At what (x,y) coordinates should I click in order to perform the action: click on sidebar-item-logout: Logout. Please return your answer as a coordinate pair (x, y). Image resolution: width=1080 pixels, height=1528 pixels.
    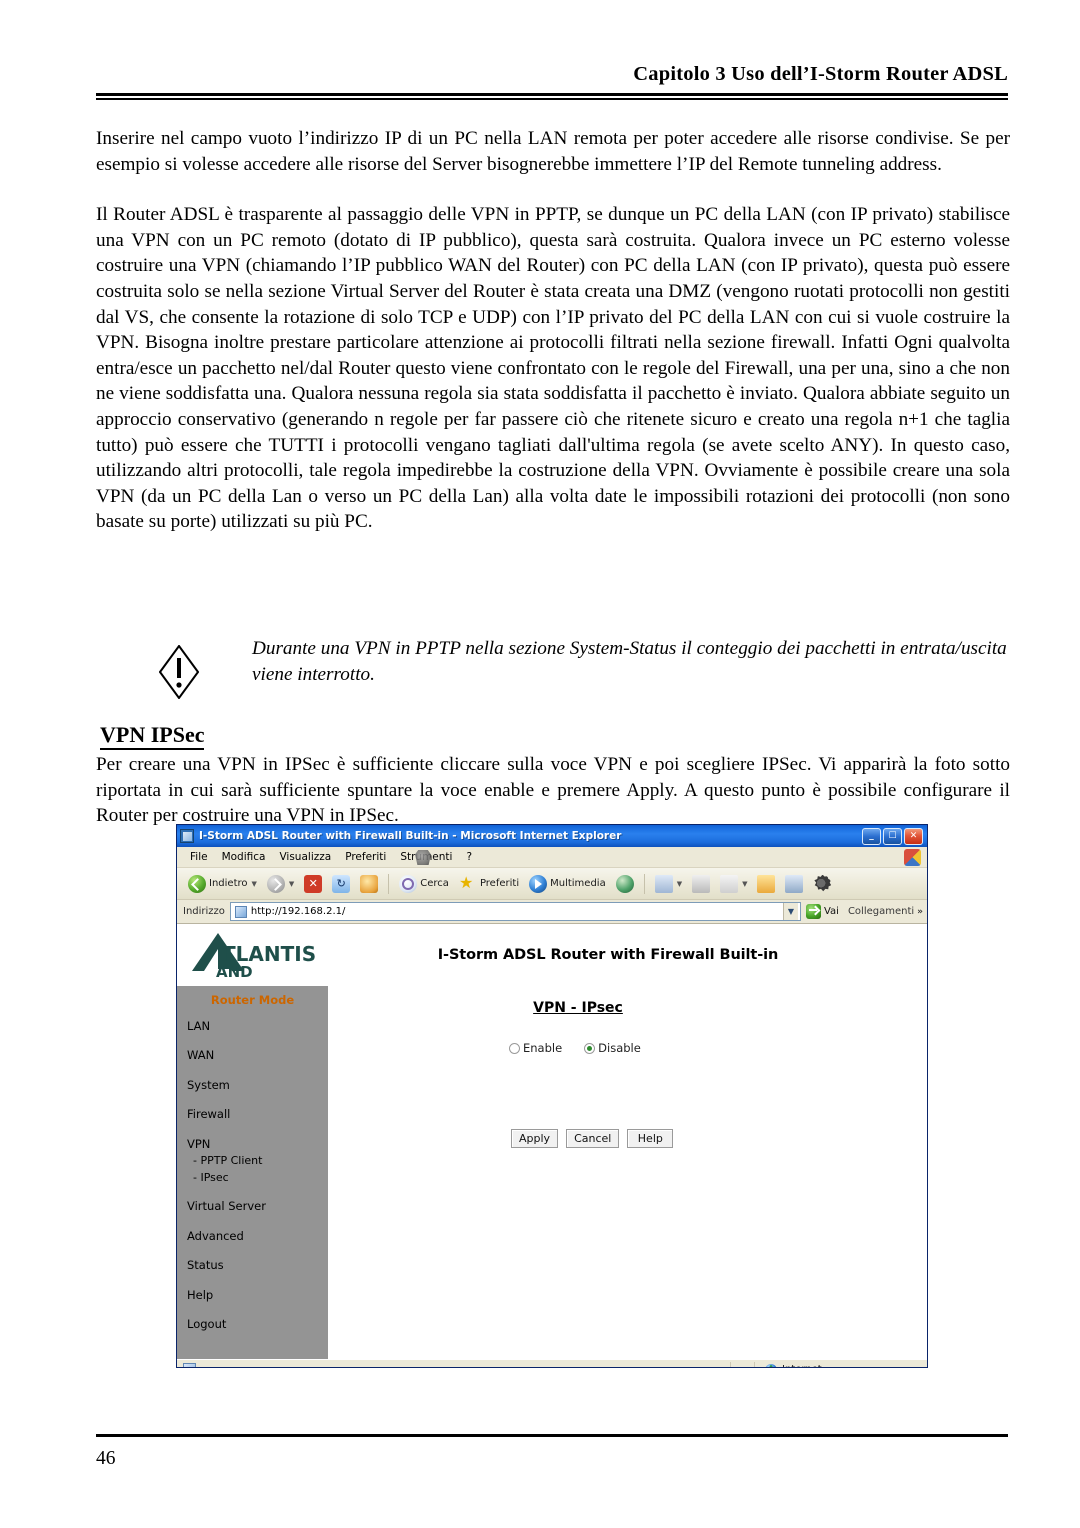
    Looking at the image, I should click on (257, 1324).